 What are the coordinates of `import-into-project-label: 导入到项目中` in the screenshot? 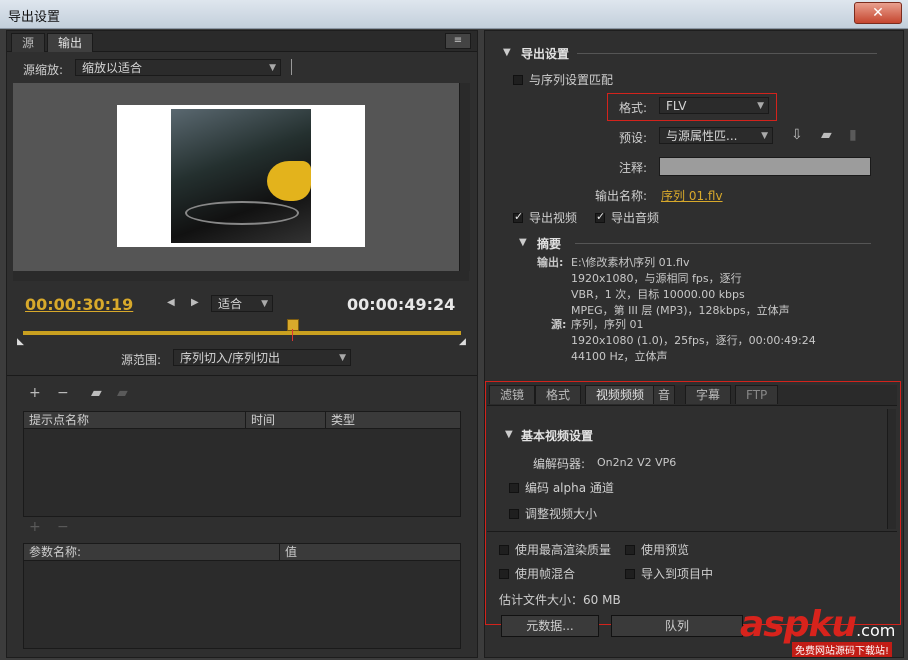 It's located at (677, 574).